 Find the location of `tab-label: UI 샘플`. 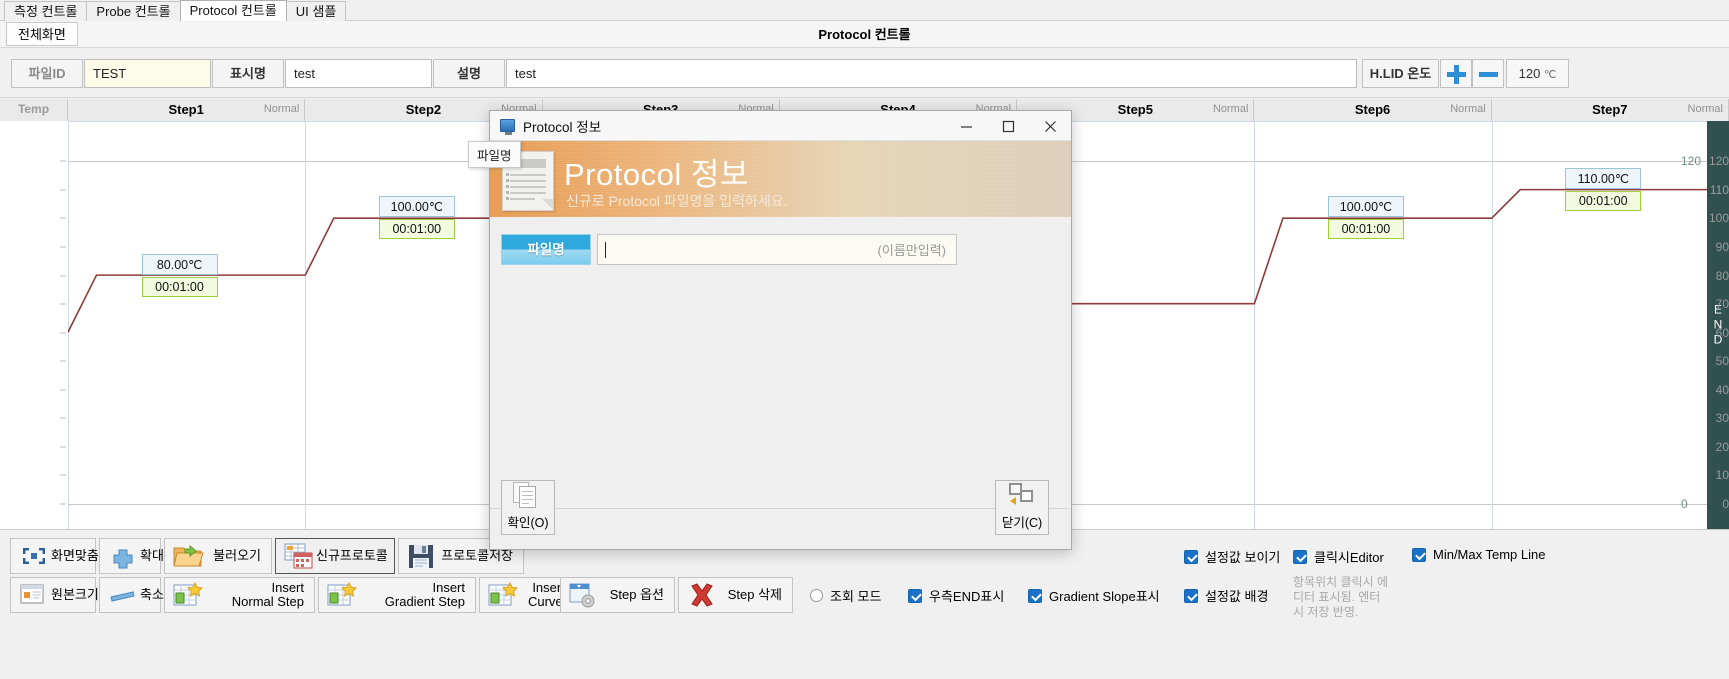

tab-label: UI 샘플 is located at coordinates (316, 11).